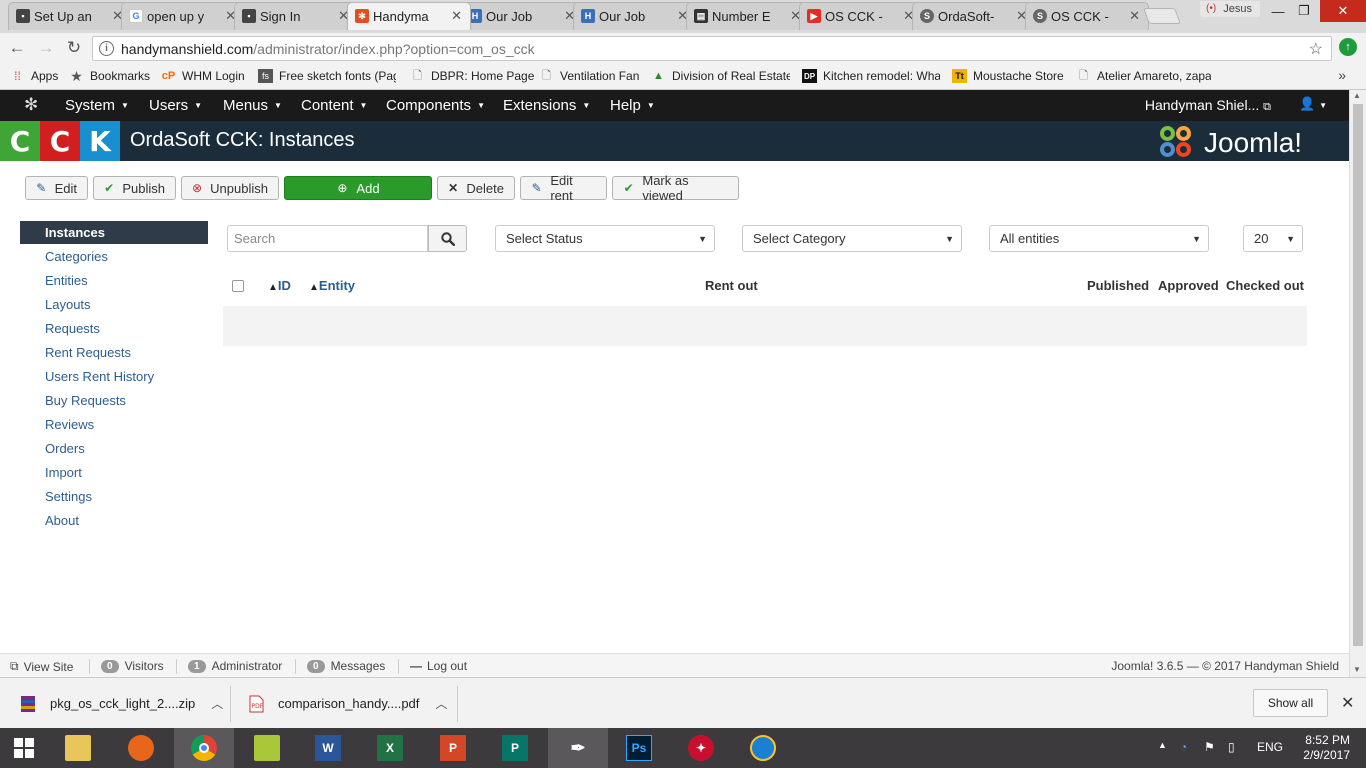 The width and height of the screenshot is (1366, 768). Describe the element at coordinates (114, 232) in the screenshot. I see `sidebar-item-instances: Instances` at that location.